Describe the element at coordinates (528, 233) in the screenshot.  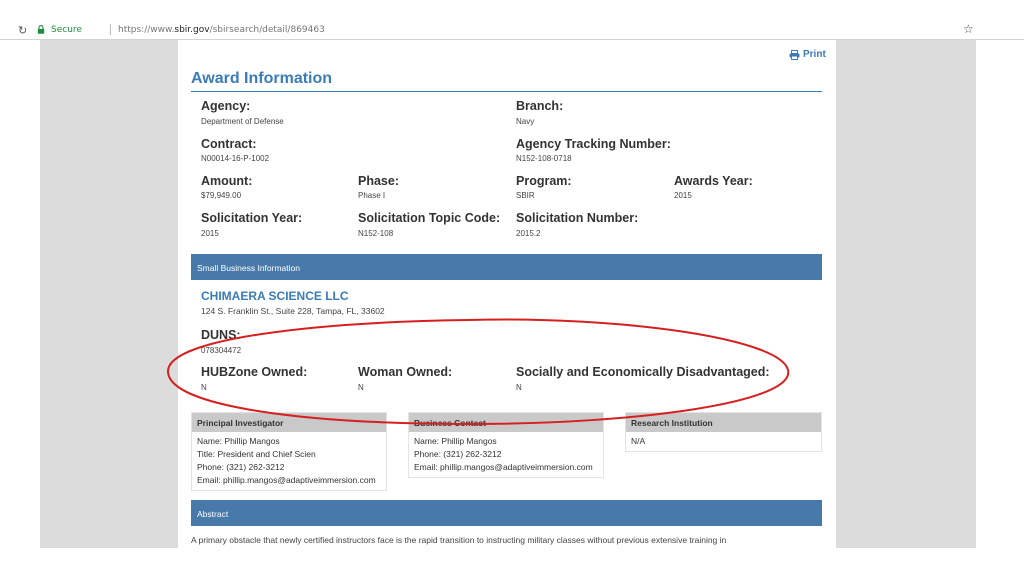
I see `solicitation-number-value: 2015.2` at that location.